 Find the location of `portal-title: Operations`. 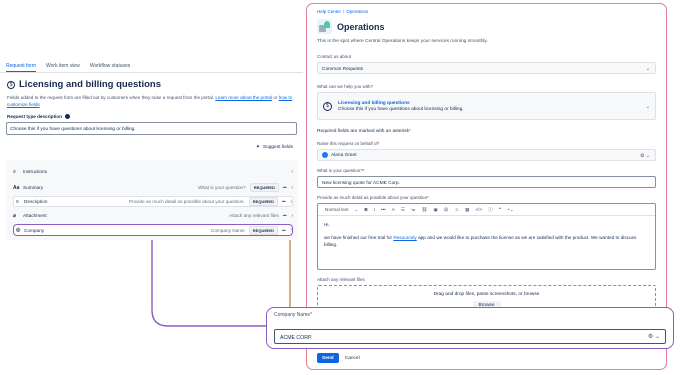

portal-title: Operations is located at coordinates (361, 26).